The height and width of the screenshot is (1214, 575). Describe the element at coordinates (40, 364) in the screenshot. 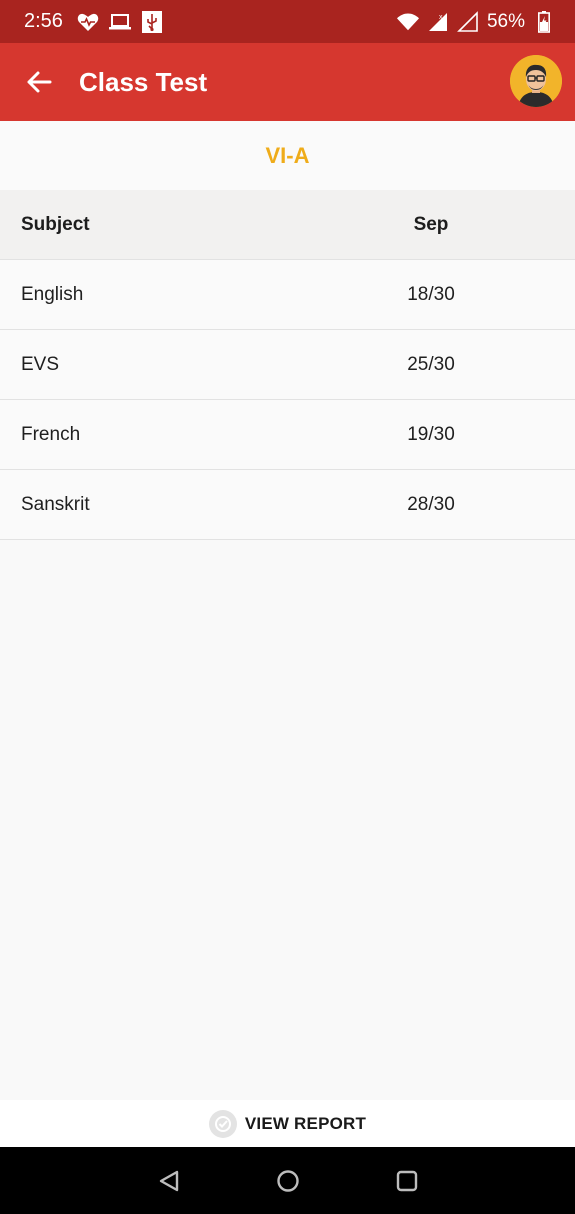

I see `row-subject: EVS` at that location.